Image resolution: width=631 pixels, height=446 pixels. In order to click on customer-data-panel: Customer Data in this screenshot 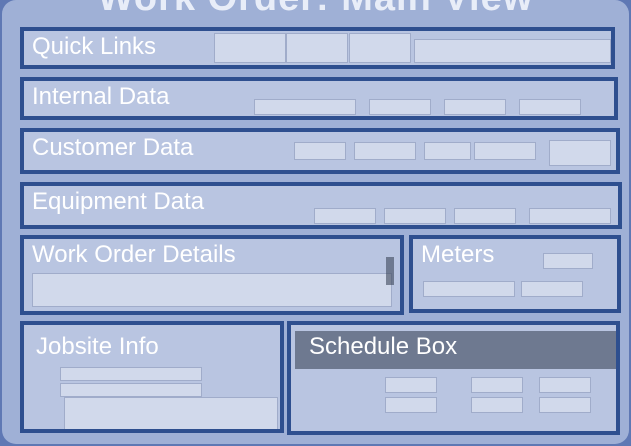, I will do `click(320, 151)`.